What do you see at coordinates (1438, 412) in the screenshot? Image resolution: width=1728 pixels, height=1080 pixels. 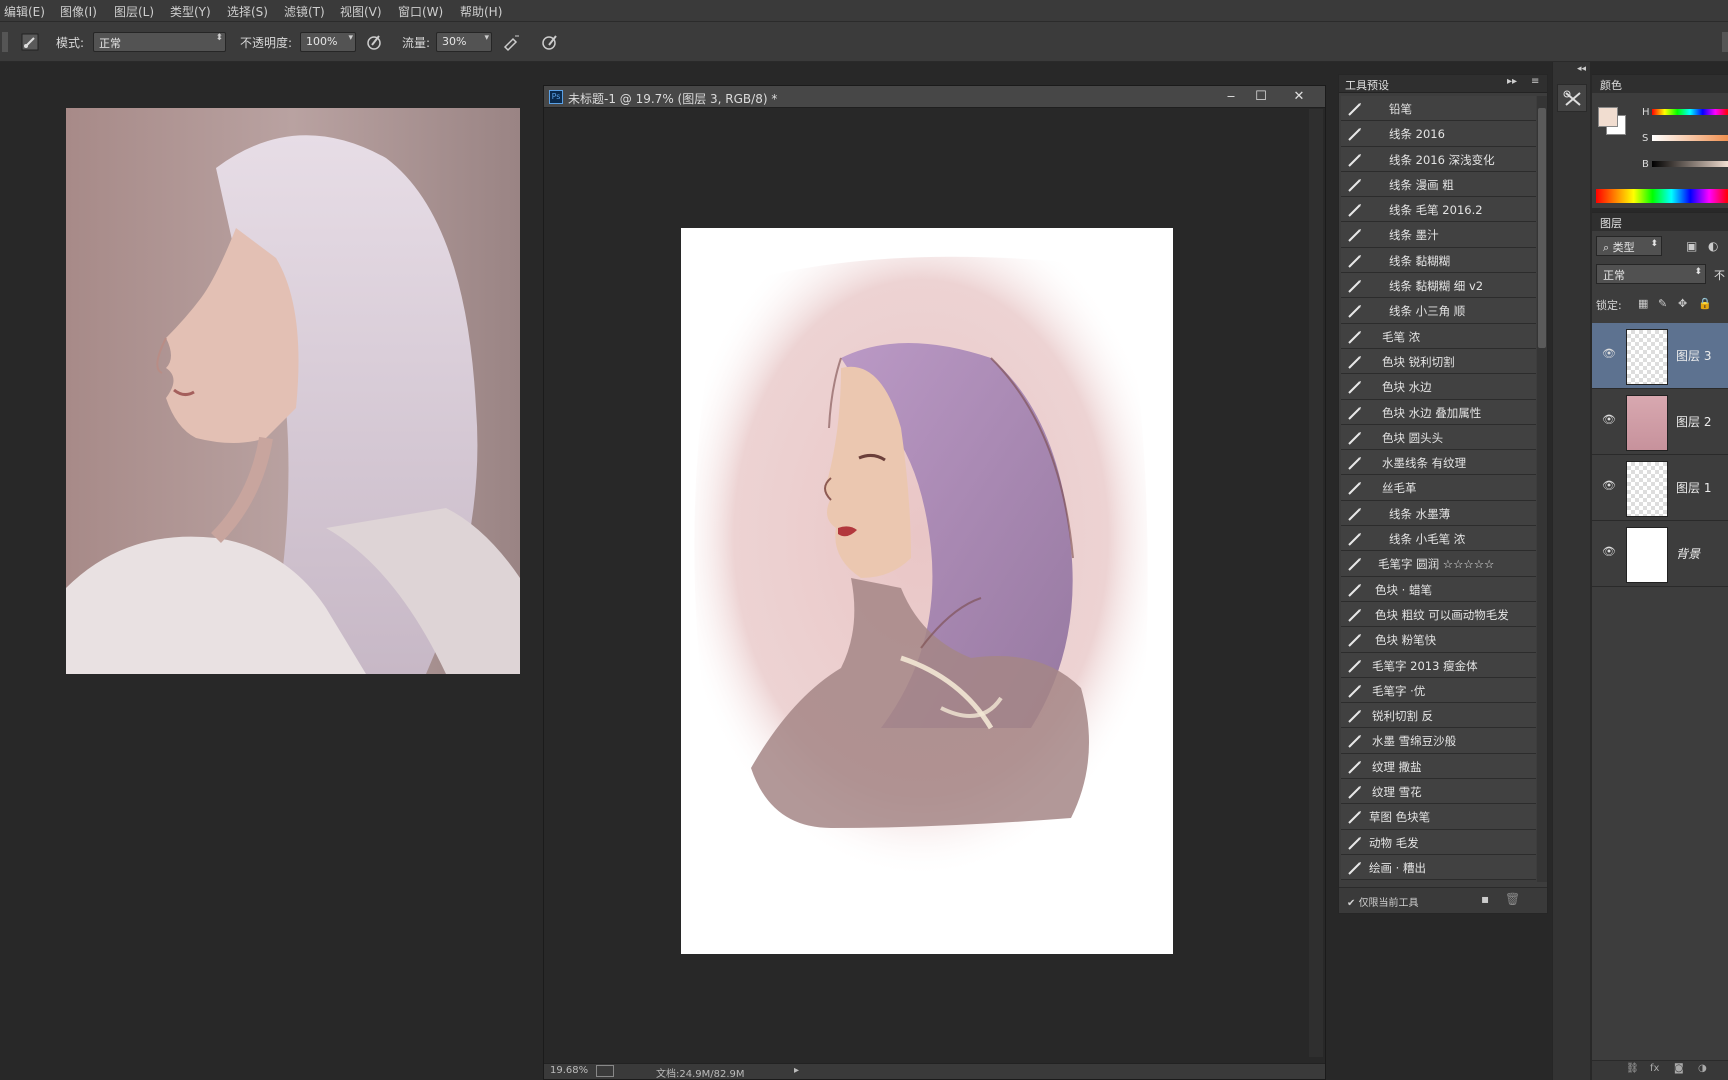 I see `preset-item: 色块 水边 叠加属性` at bounding box center [1438, 412].